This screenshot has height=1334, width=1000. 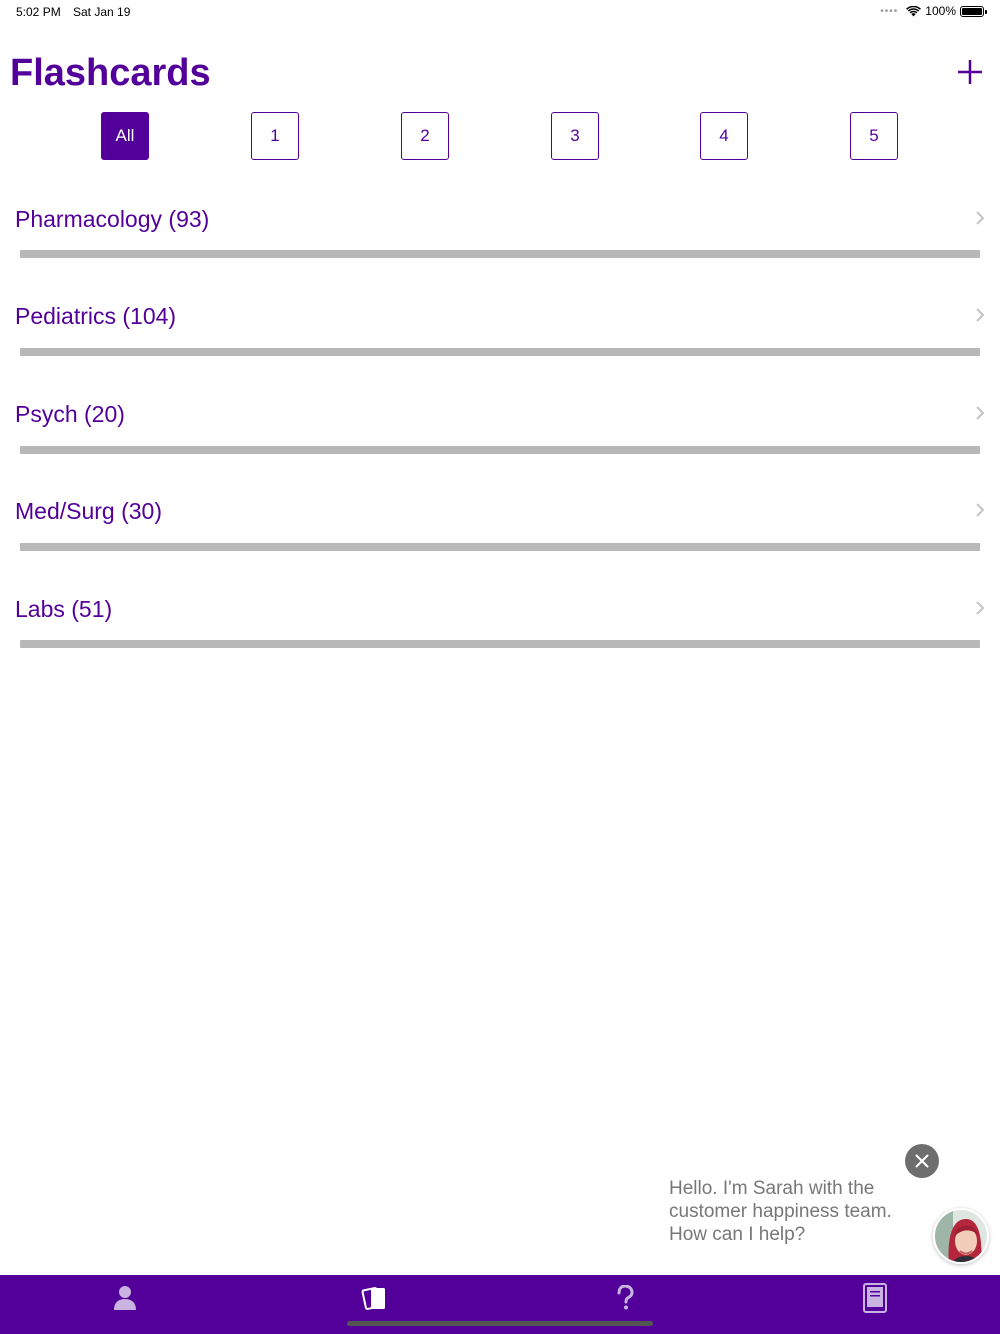 What do you see at coordinates (914, 10) in the screenshot?
I see `wifi-icon` at bounding box center [914, 10].